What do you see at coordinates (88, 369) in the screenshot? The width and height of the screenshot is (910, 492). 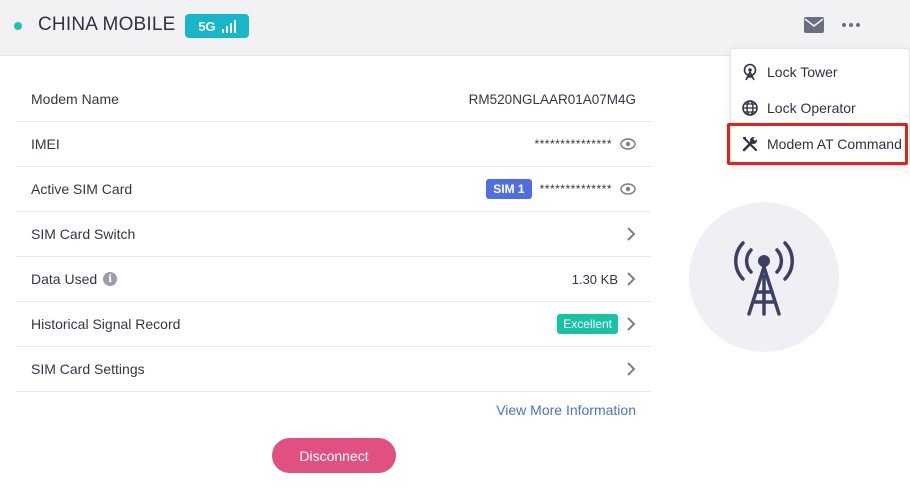 I see `sim-settings-label: SIM Card Settings` at bounding box center [88, 369].